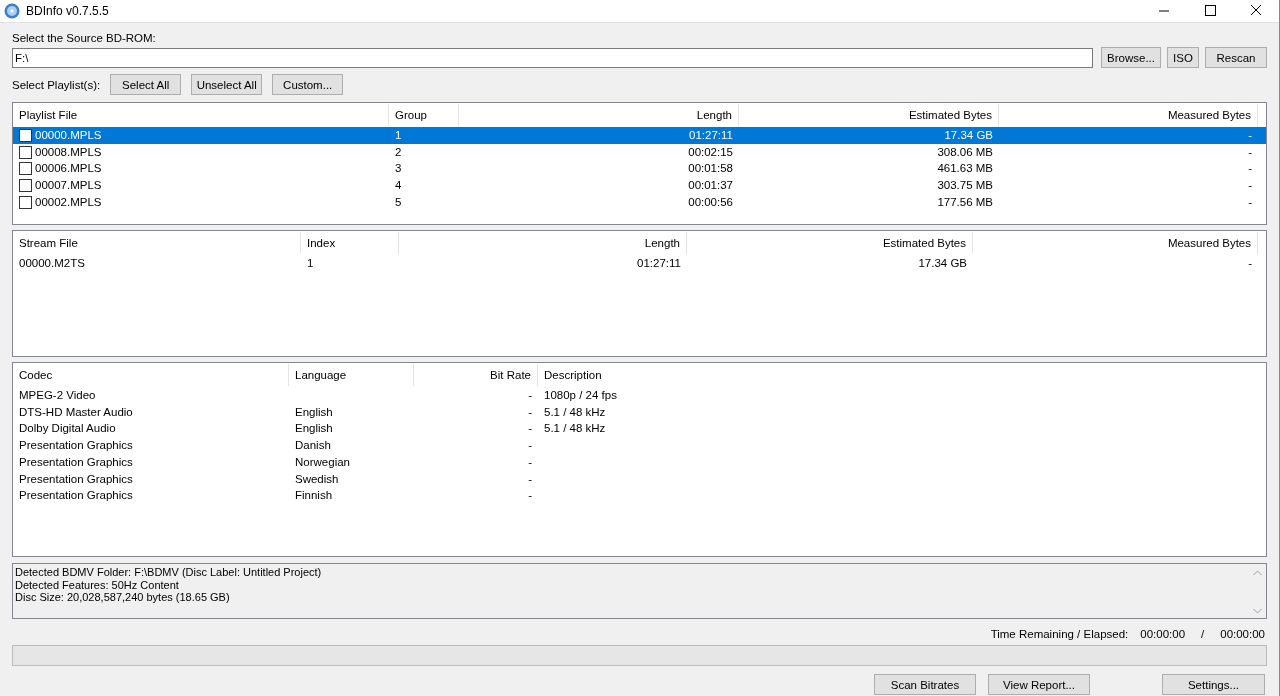  What do you see at coordinates (476, 375) in the screenshot?
I see `column-header: Bit Rate` at bounding box center [476, 375].